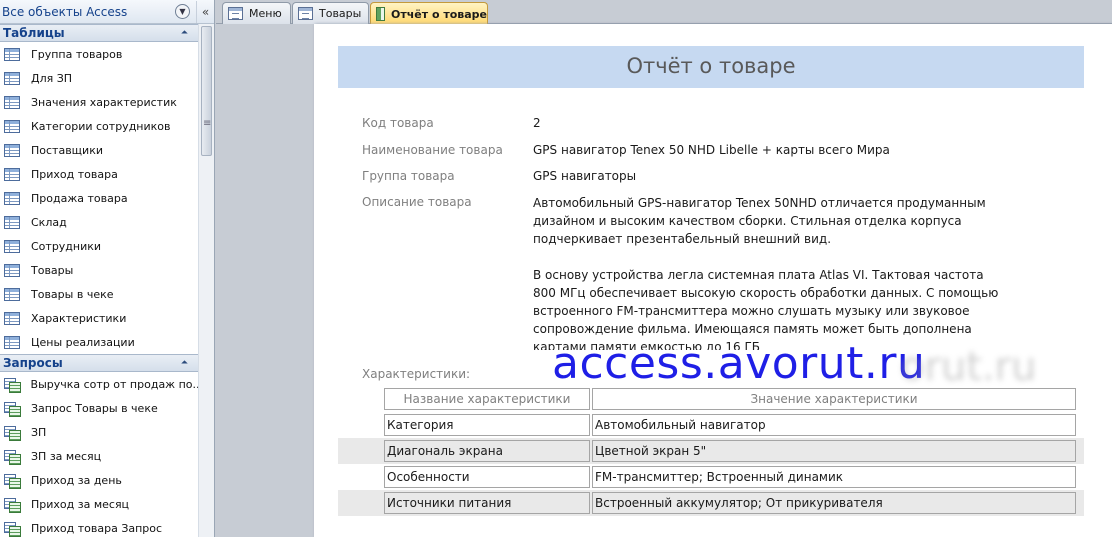  I want to click on tab-menu: Меню, so click(256, 13).